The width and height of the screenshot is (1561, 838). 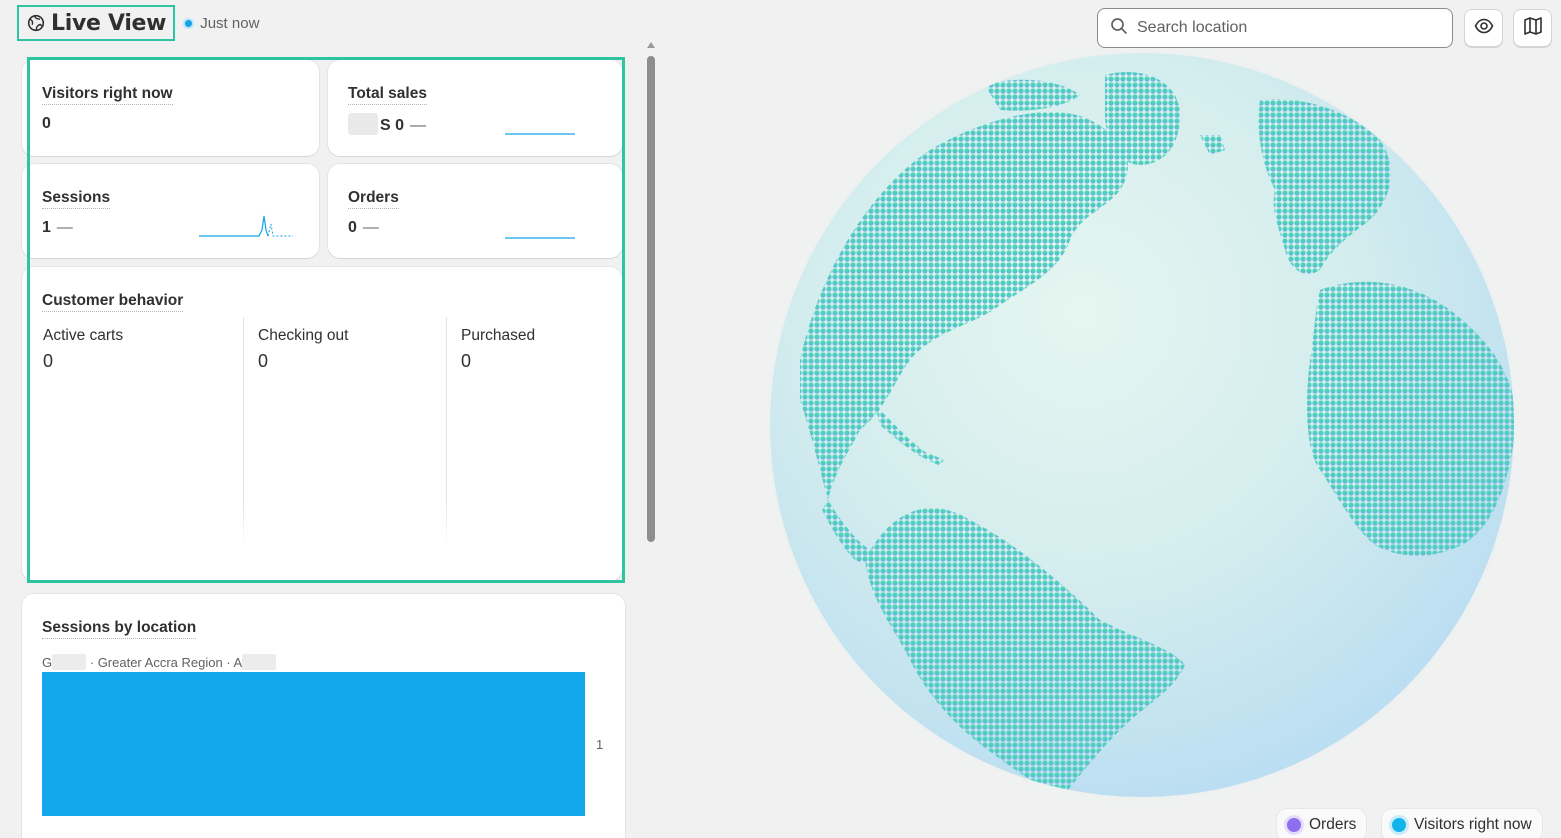 What do you see at coordinates (370, 227) in the screenshot?
I see `orders-change: —` at bounding box center [370, 227].